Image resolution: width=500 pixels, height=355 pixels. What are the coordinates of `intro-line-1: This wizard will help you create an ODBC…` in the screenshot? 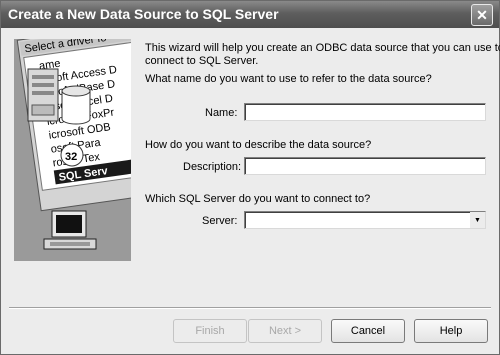 It's located at (322, 48).